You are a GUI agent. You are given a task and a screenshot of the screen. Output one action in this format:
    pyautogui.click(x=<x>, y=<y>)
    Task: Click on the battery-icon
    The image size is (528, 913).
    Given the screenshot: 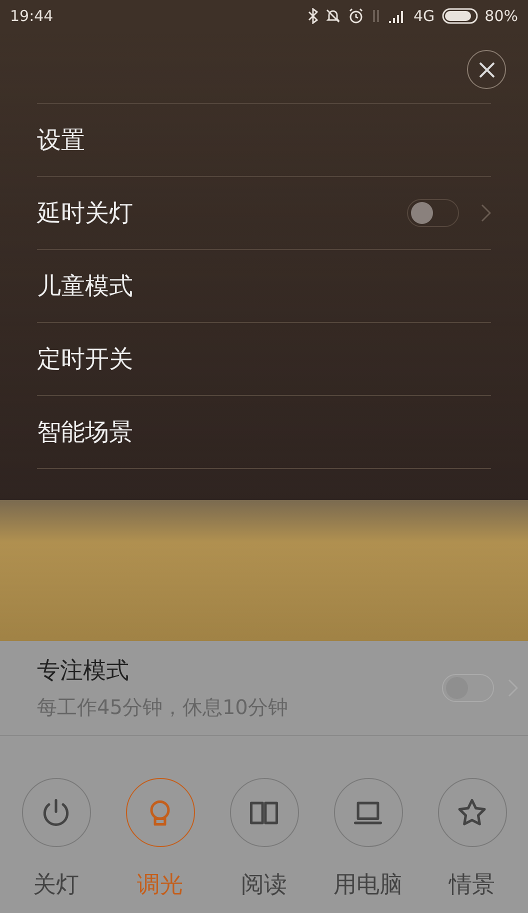 What is the action you would take?
    pyautogui.click(x=460, y=16)
    